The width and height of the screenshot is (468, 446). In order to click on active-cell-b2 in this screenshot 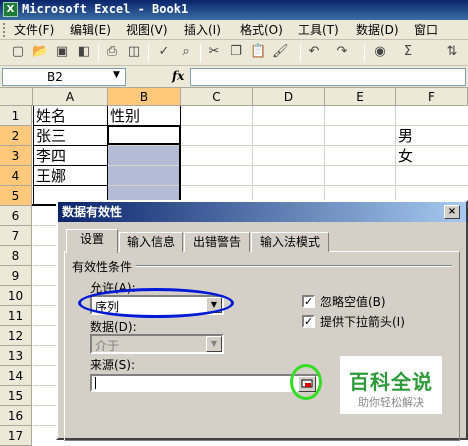, I will do `click(144, 135)`.